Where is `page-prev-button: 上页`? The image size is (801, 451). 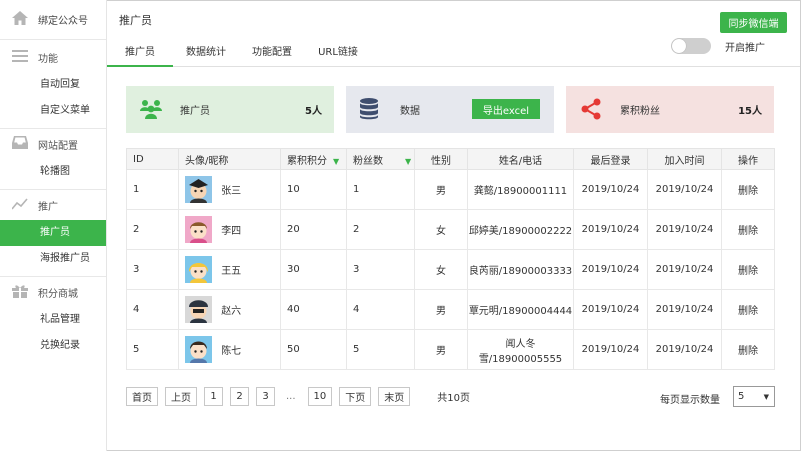 page-prev-button: 上页 is located at coordinates (181, 396).